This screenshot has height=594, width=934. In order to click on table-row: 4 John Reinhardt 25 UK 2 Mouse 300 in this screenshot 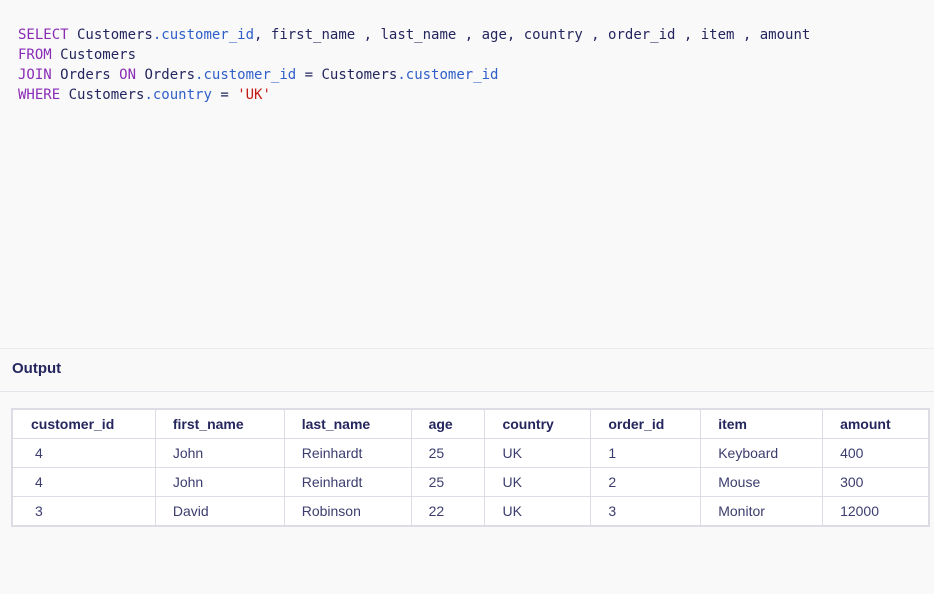, I will do `click(470, 482)`.